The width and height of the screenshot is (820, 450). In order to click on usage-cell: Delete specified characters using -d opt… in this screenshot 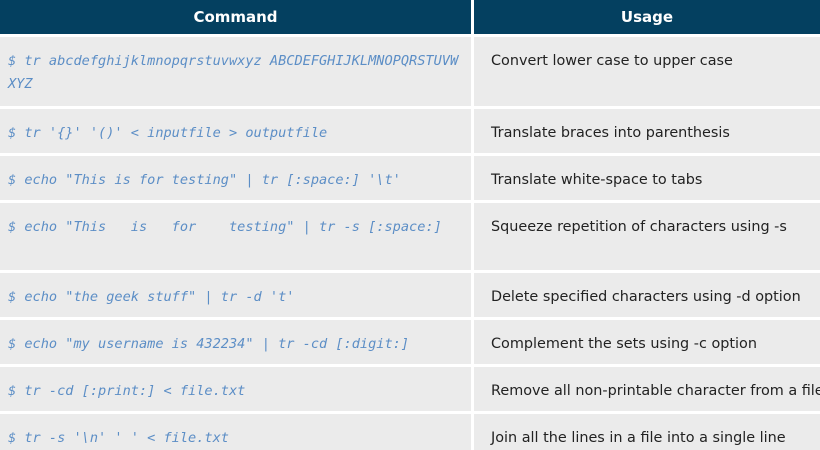, I will do `click(646, 297)`.